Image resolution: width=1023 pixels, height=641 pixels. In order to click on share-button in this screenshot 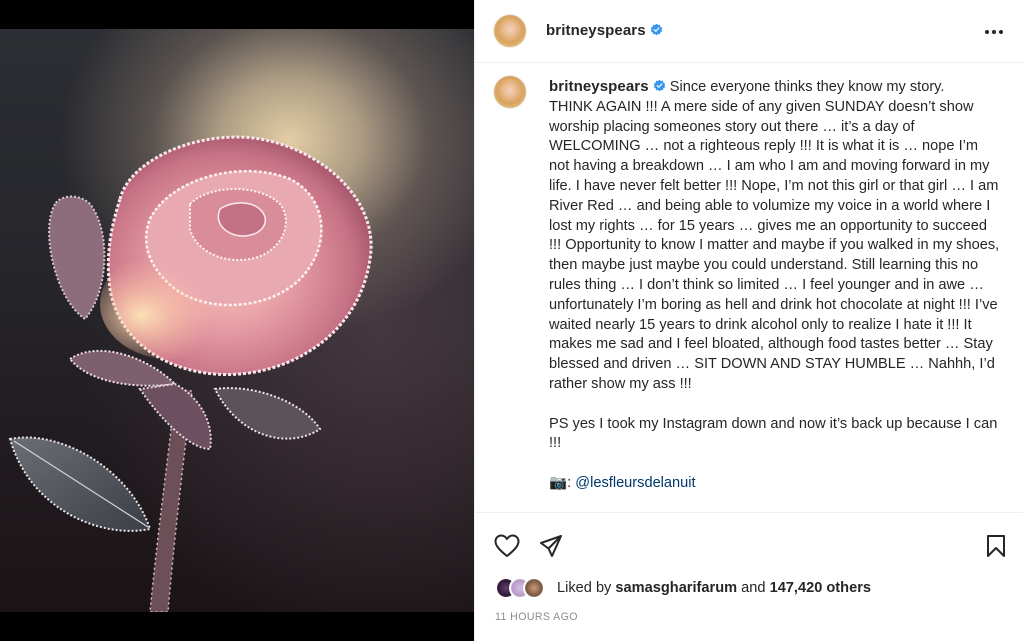, I will do `click(551, 546)`.